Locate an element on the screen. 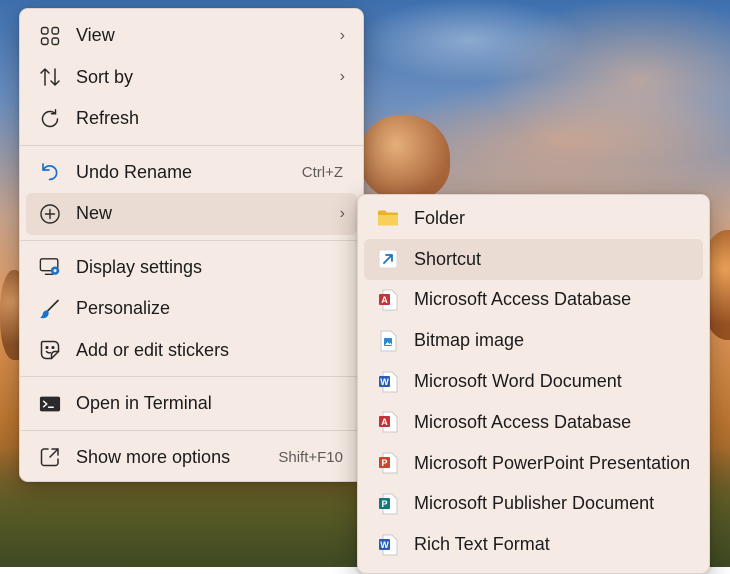  submenu-item-access-database: A Microsoft Access Database is located at coordinates (533, 300).